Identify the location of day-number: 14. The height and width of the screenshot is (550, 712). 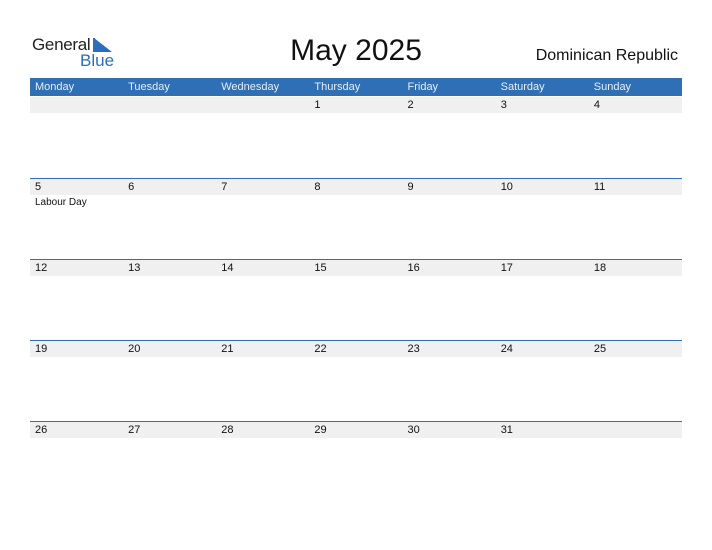
(227, 268).